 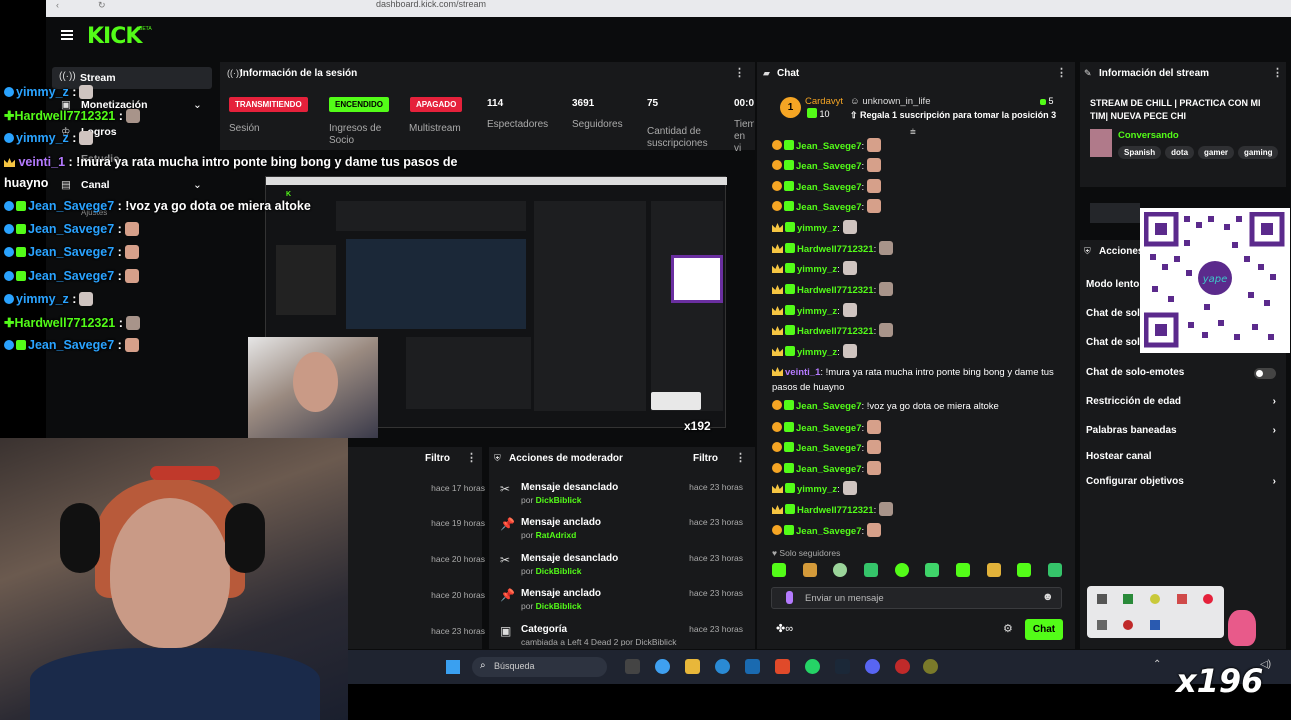 What do you see at coordinates (453, 667) in the screenshot?
I see `windows-start-icon` at bounding box center [453, 667].